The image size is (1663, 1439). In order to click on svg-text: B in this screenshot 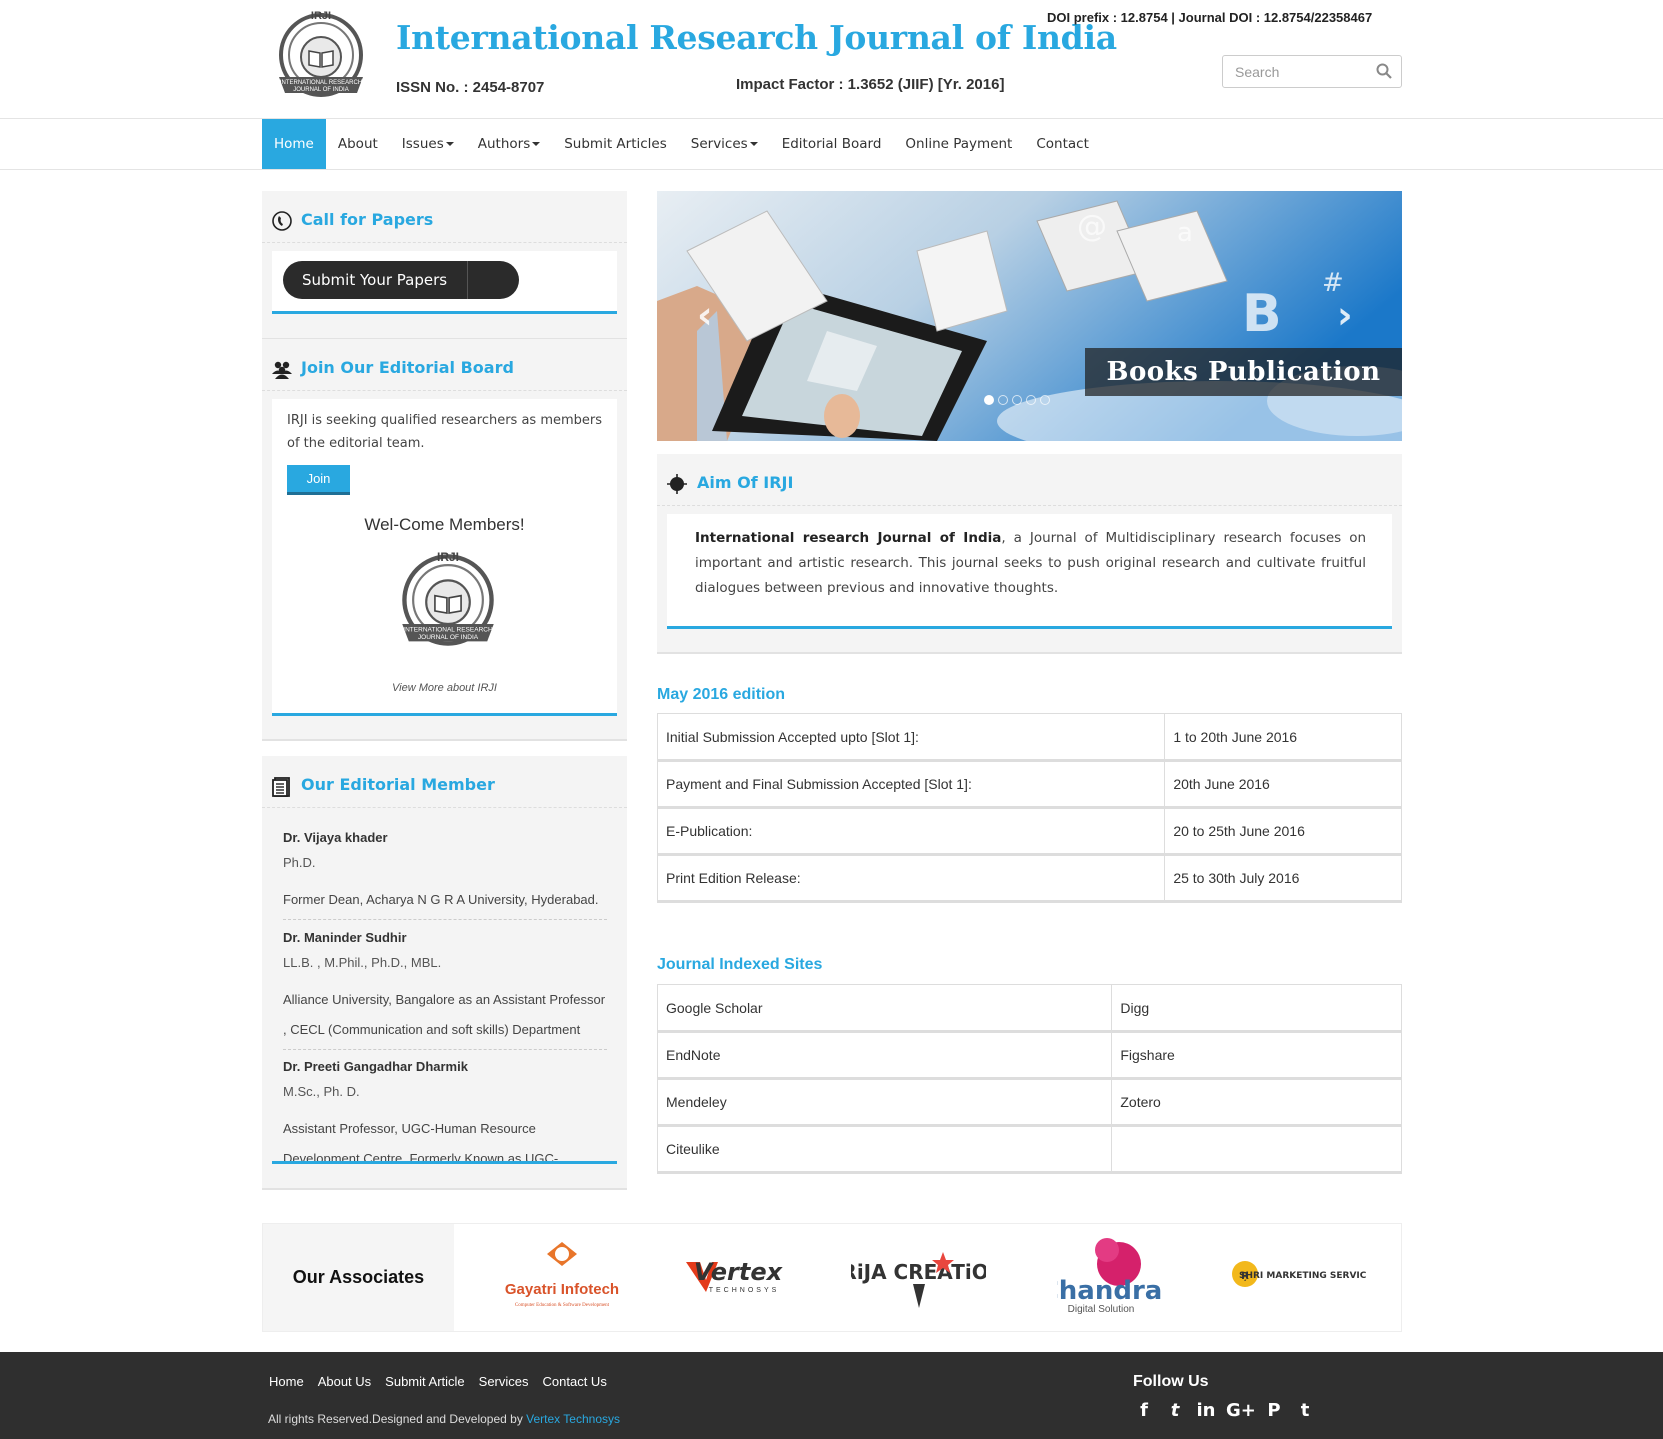, I will do `click(1262, 314)`.